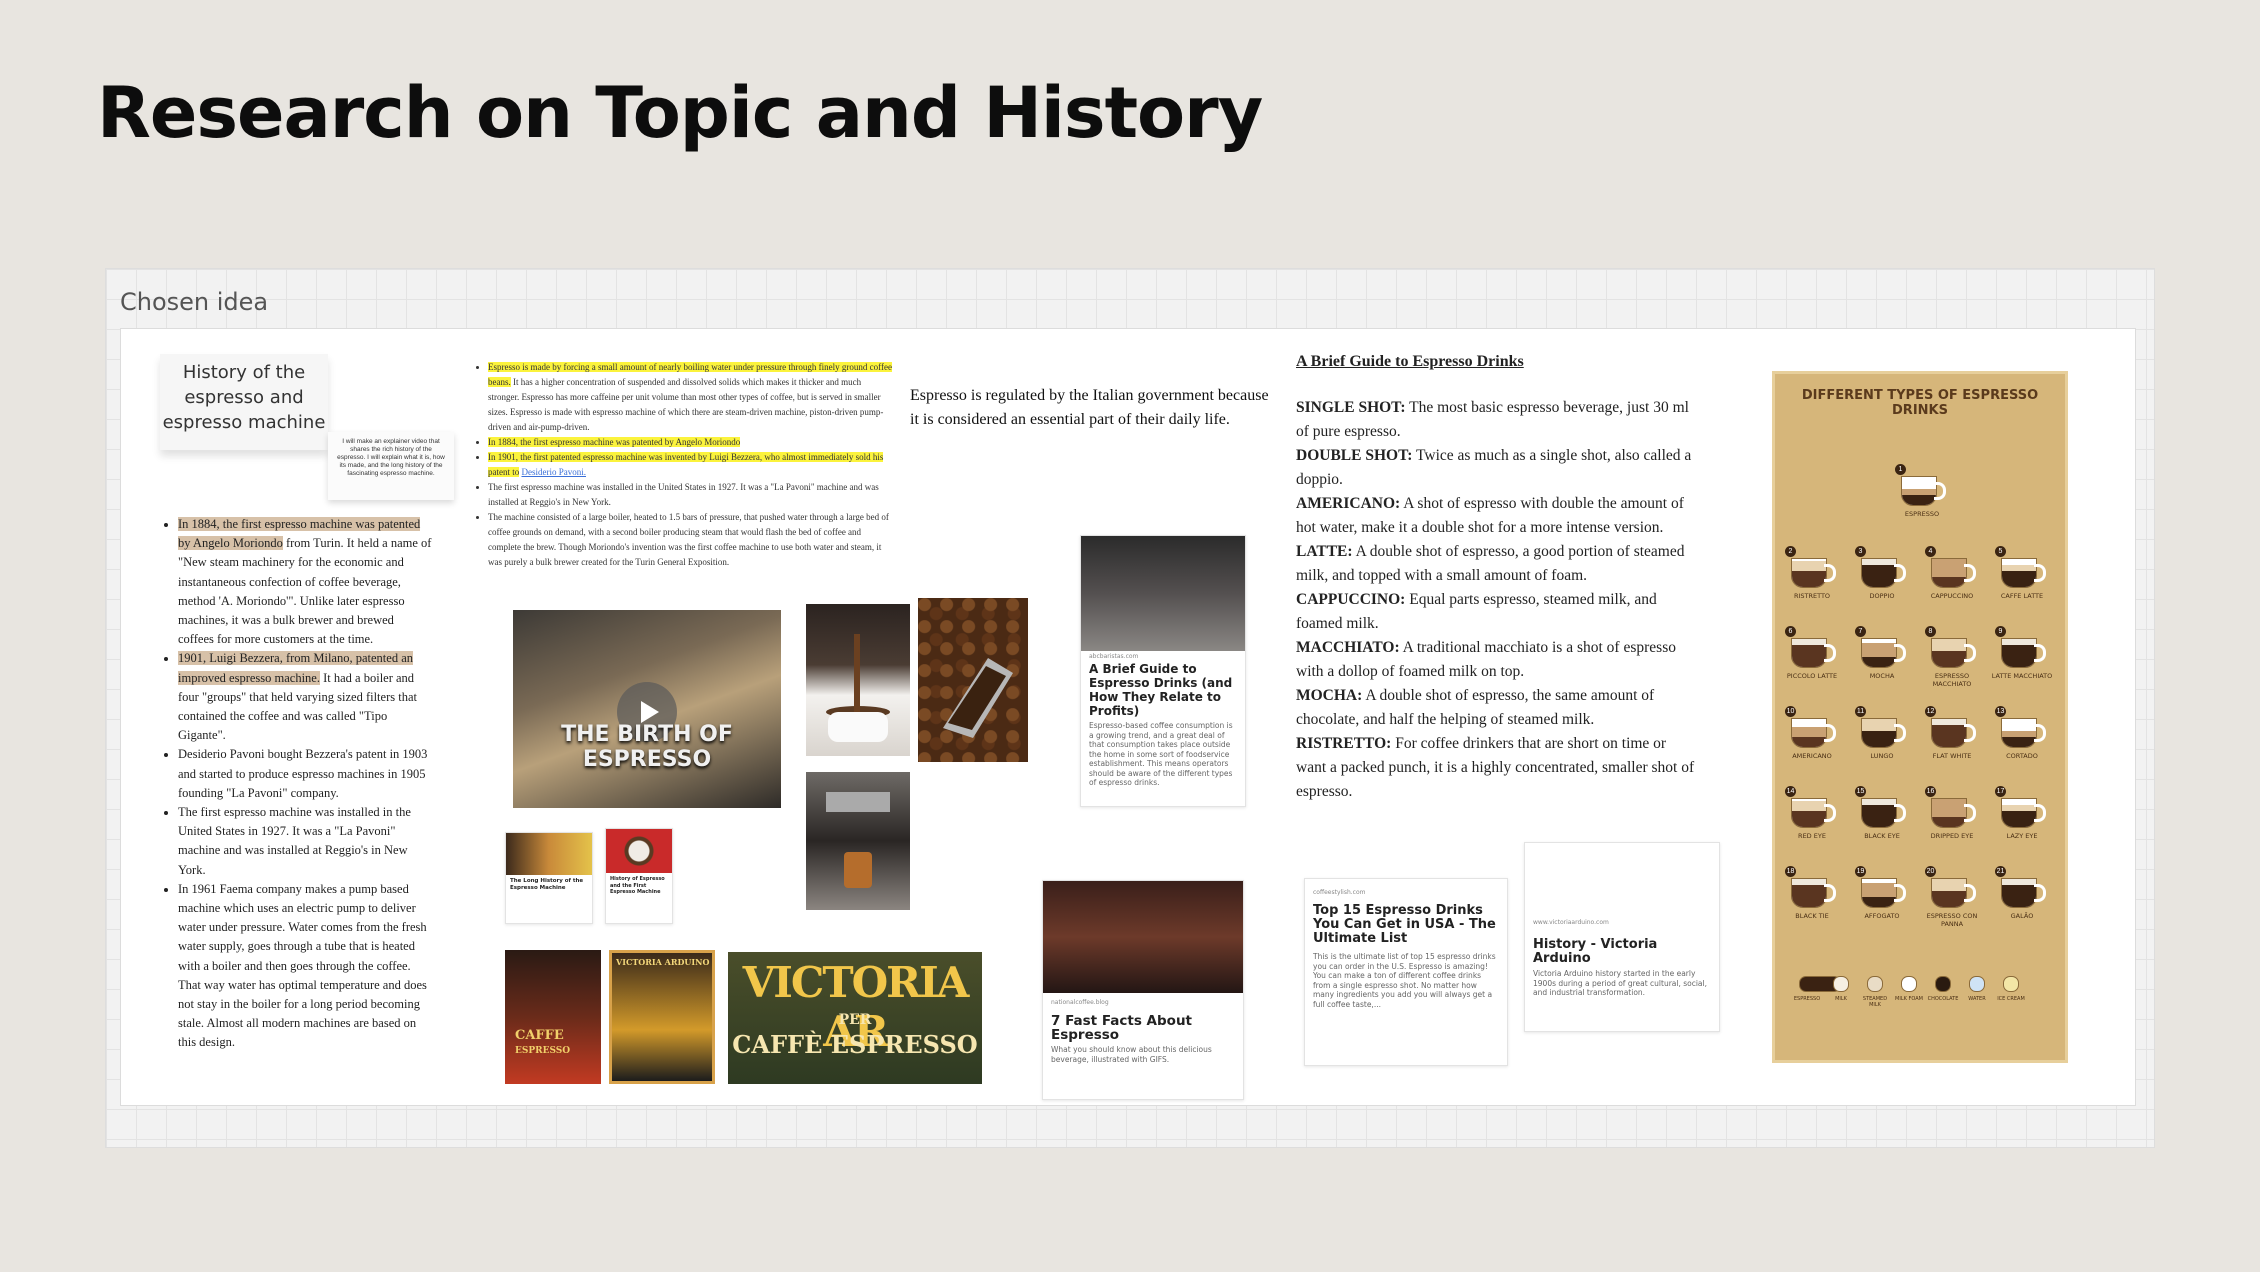 The width and height of the screenshot is (2260, 1272). What do you see at coordinates (554, 472) in the screenshot?
I see `pavoni-link: Desiderio Pavoni.` at bounding box center [554, 472].